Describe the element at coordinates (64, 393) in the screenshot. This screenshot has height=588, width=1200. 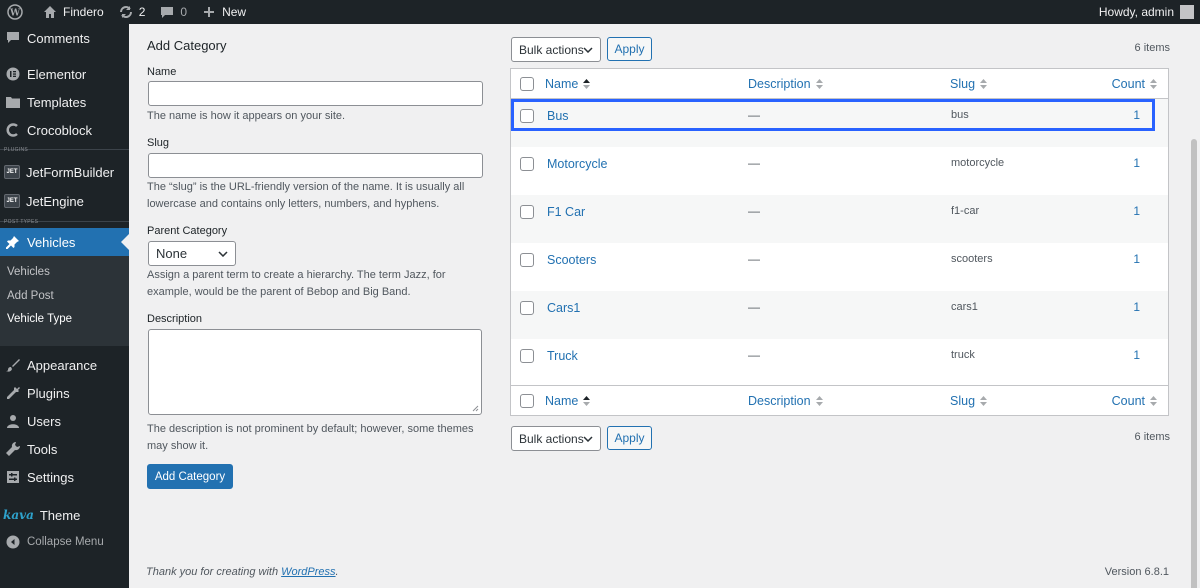
I see `sidebar-item-plugins: Plugins` at that location.